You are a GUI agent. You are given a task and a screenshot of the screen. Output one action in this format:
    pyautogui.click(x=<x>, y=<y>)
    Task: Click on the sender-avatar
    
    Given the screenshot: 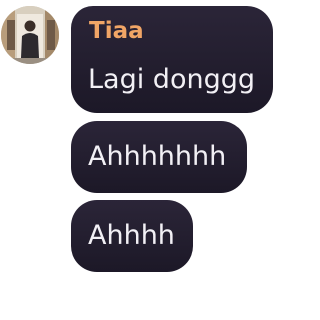 What is the action you would take?
    pyautogui.click(x=30, y=35)
    